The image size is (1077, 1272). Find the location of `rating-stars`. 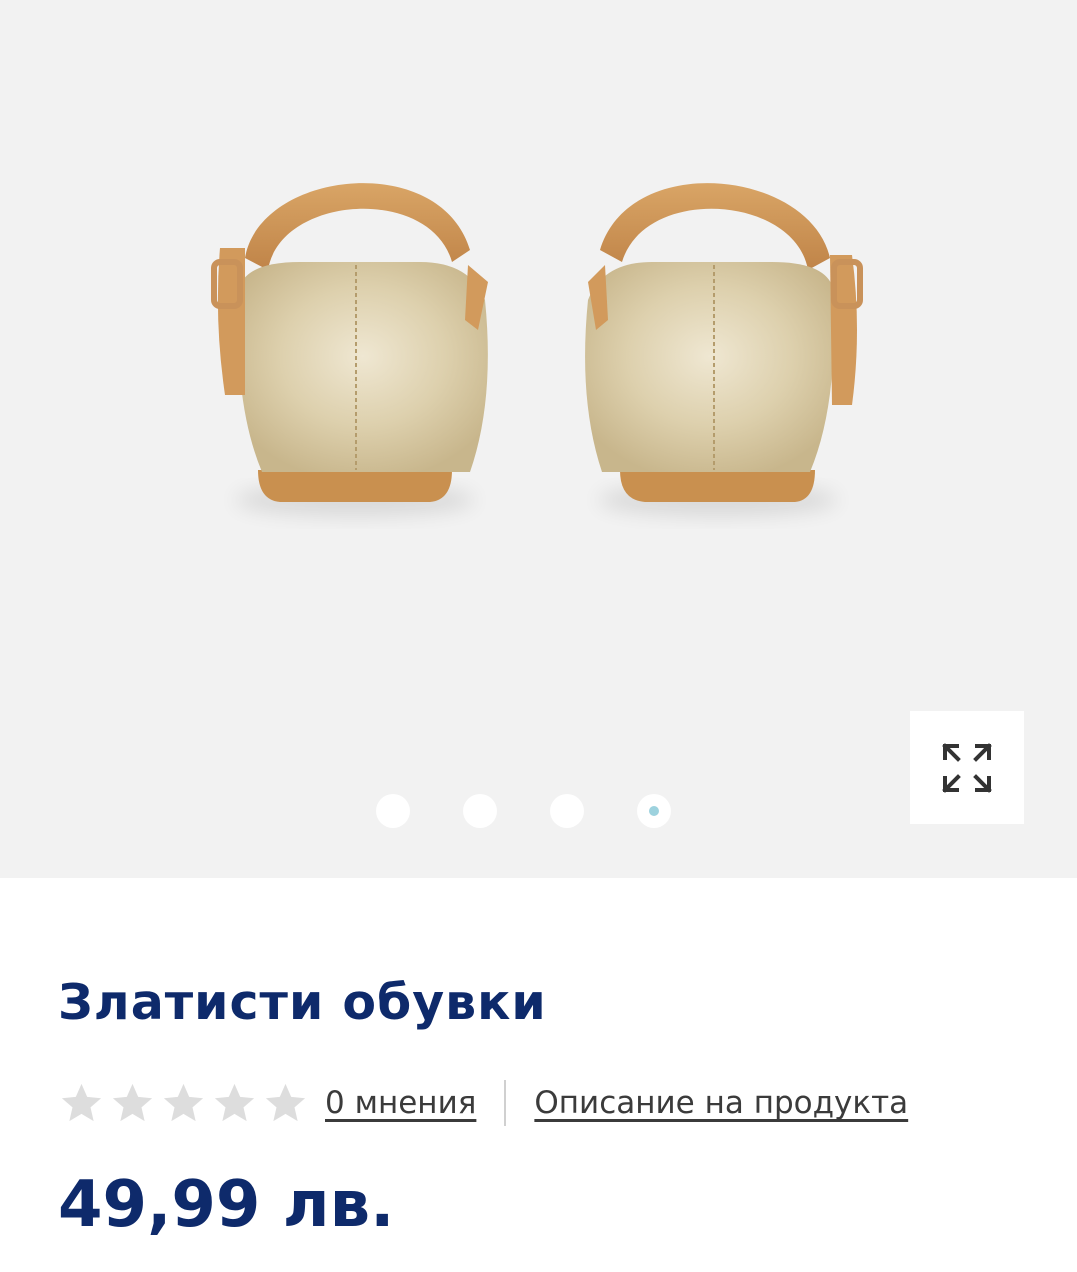

rating-stars is located at coordinates (183, 1103).